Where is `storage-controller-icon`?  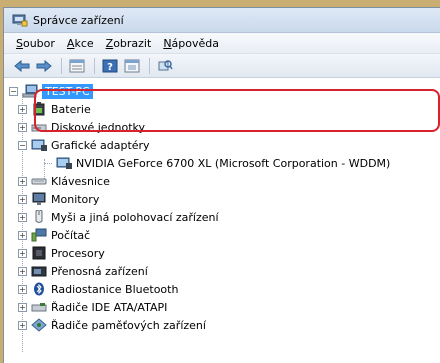
storage-controller-icon is located at coordinates (39, 325).